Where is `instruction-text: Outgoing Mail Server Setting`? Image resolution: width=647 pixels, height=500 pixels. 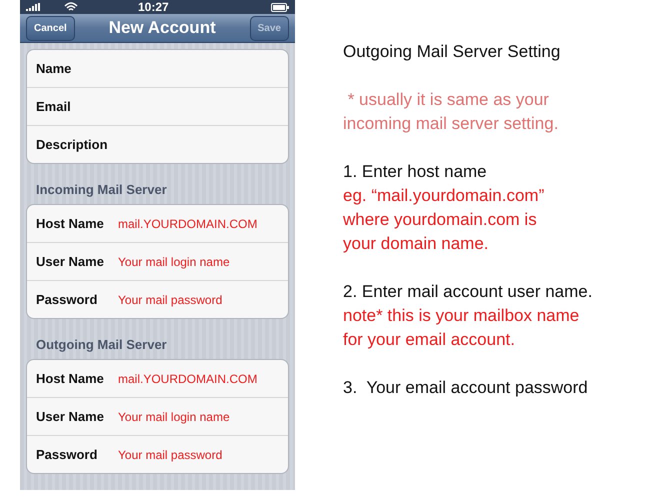 instruction-text: Outgoing Mail Server Setting is located at coordinates (452, 52).